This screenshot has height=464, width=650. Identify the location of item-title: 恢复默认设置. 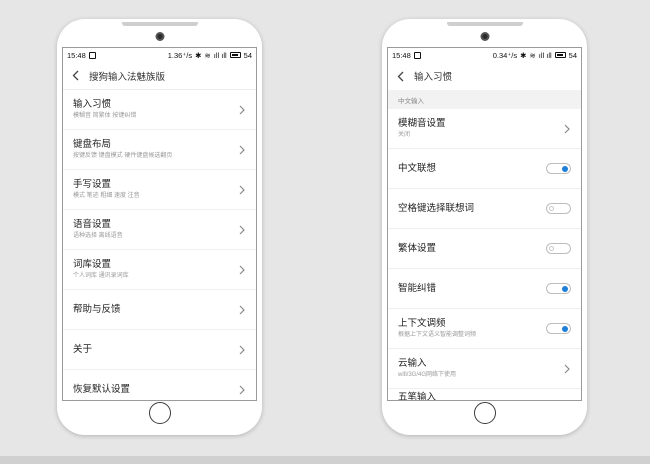
(102, 389).